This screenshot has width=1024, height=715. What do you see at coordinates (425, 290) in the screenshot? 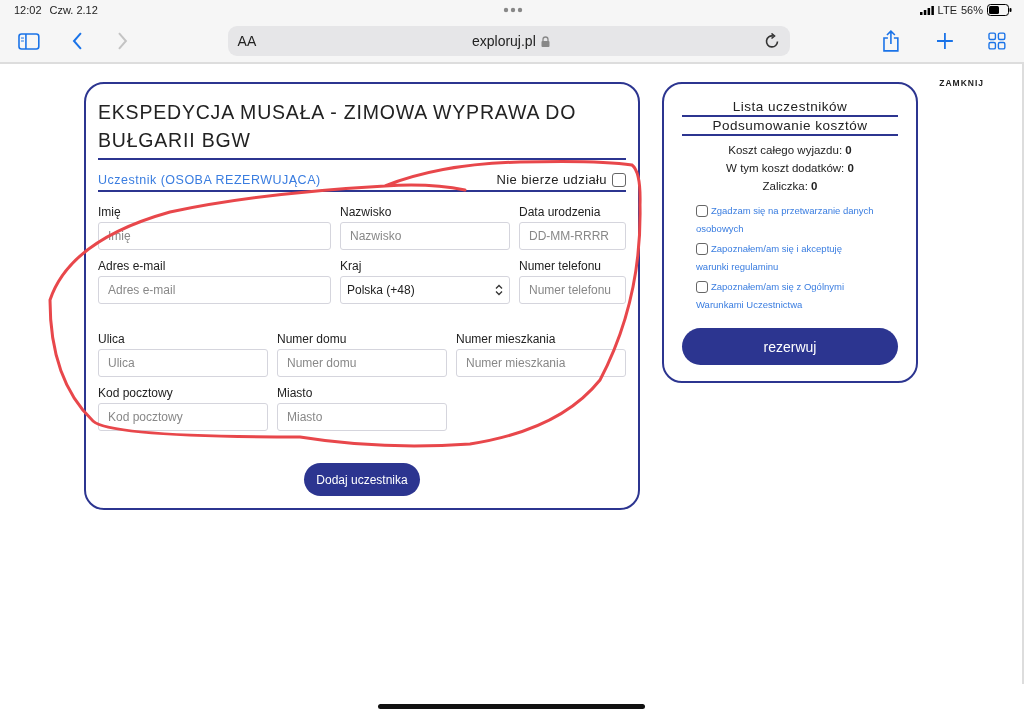
I see `country-select: Polska (+48)` at bounding box center [425, 290].